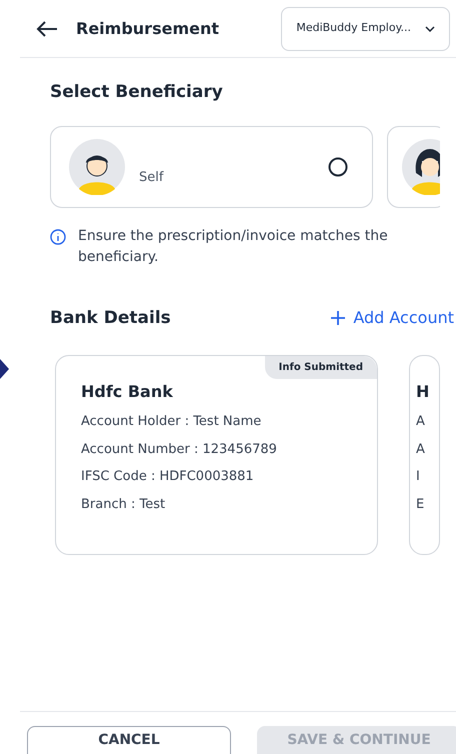  What do you see at coordinates (320, 367) in the screenshot?
I see `status-badge: Info Submitted` at bounding box center [320, 367].